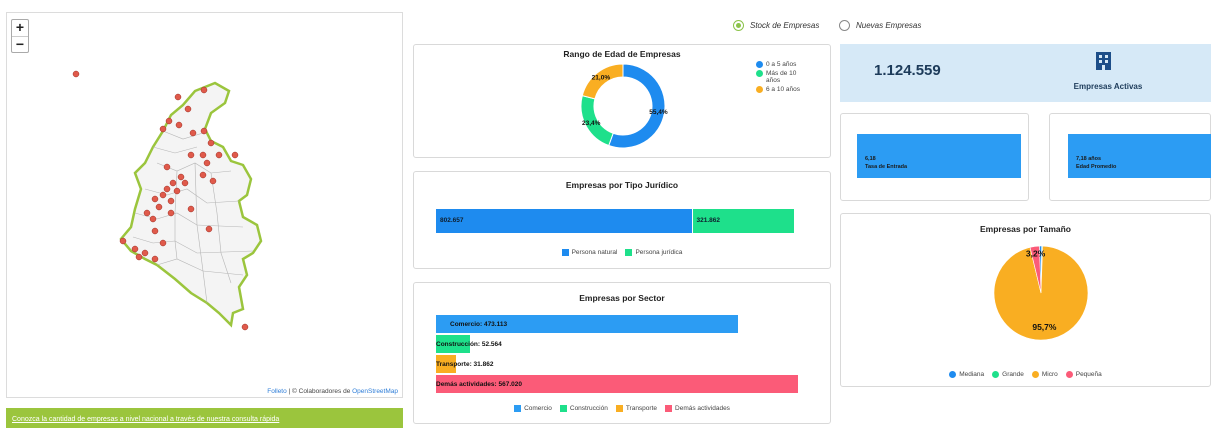  What do you see at coordinates (738, 25) in the screenshot?
I see `radio-selected-icon` at bounding box center [738, 25].